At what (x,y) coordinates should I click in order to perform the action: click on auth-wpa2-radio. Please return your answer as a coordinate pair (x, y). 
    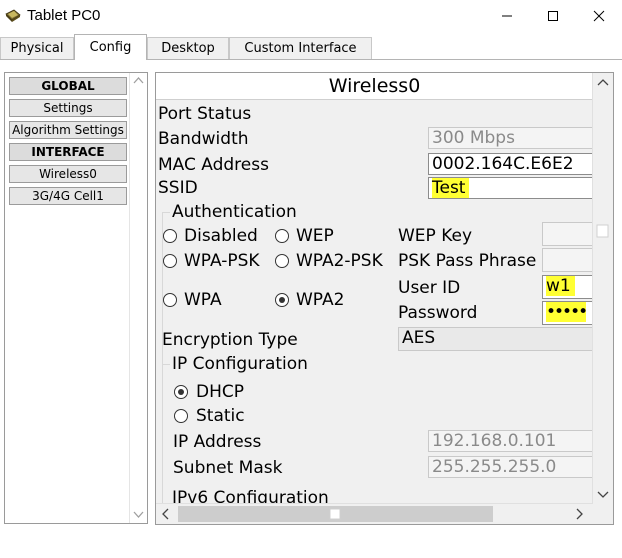
    Looking at the image, I should click on (282, 300).